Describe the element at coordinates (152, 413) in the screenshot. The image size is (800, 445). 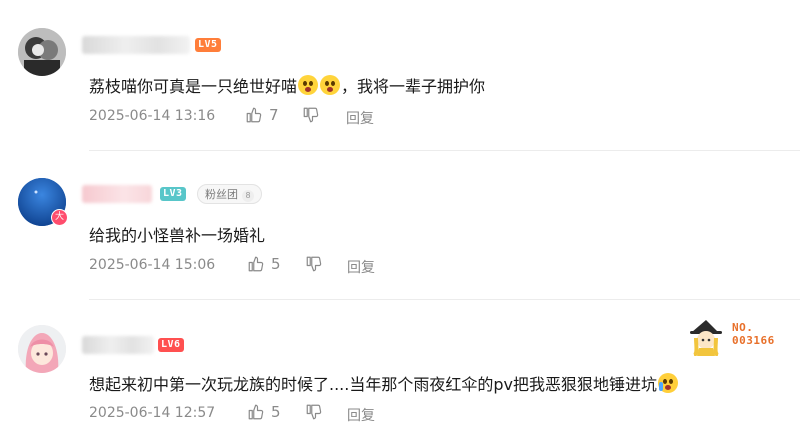
I see `timestamp: 2025-06-14 12:57` at that location.